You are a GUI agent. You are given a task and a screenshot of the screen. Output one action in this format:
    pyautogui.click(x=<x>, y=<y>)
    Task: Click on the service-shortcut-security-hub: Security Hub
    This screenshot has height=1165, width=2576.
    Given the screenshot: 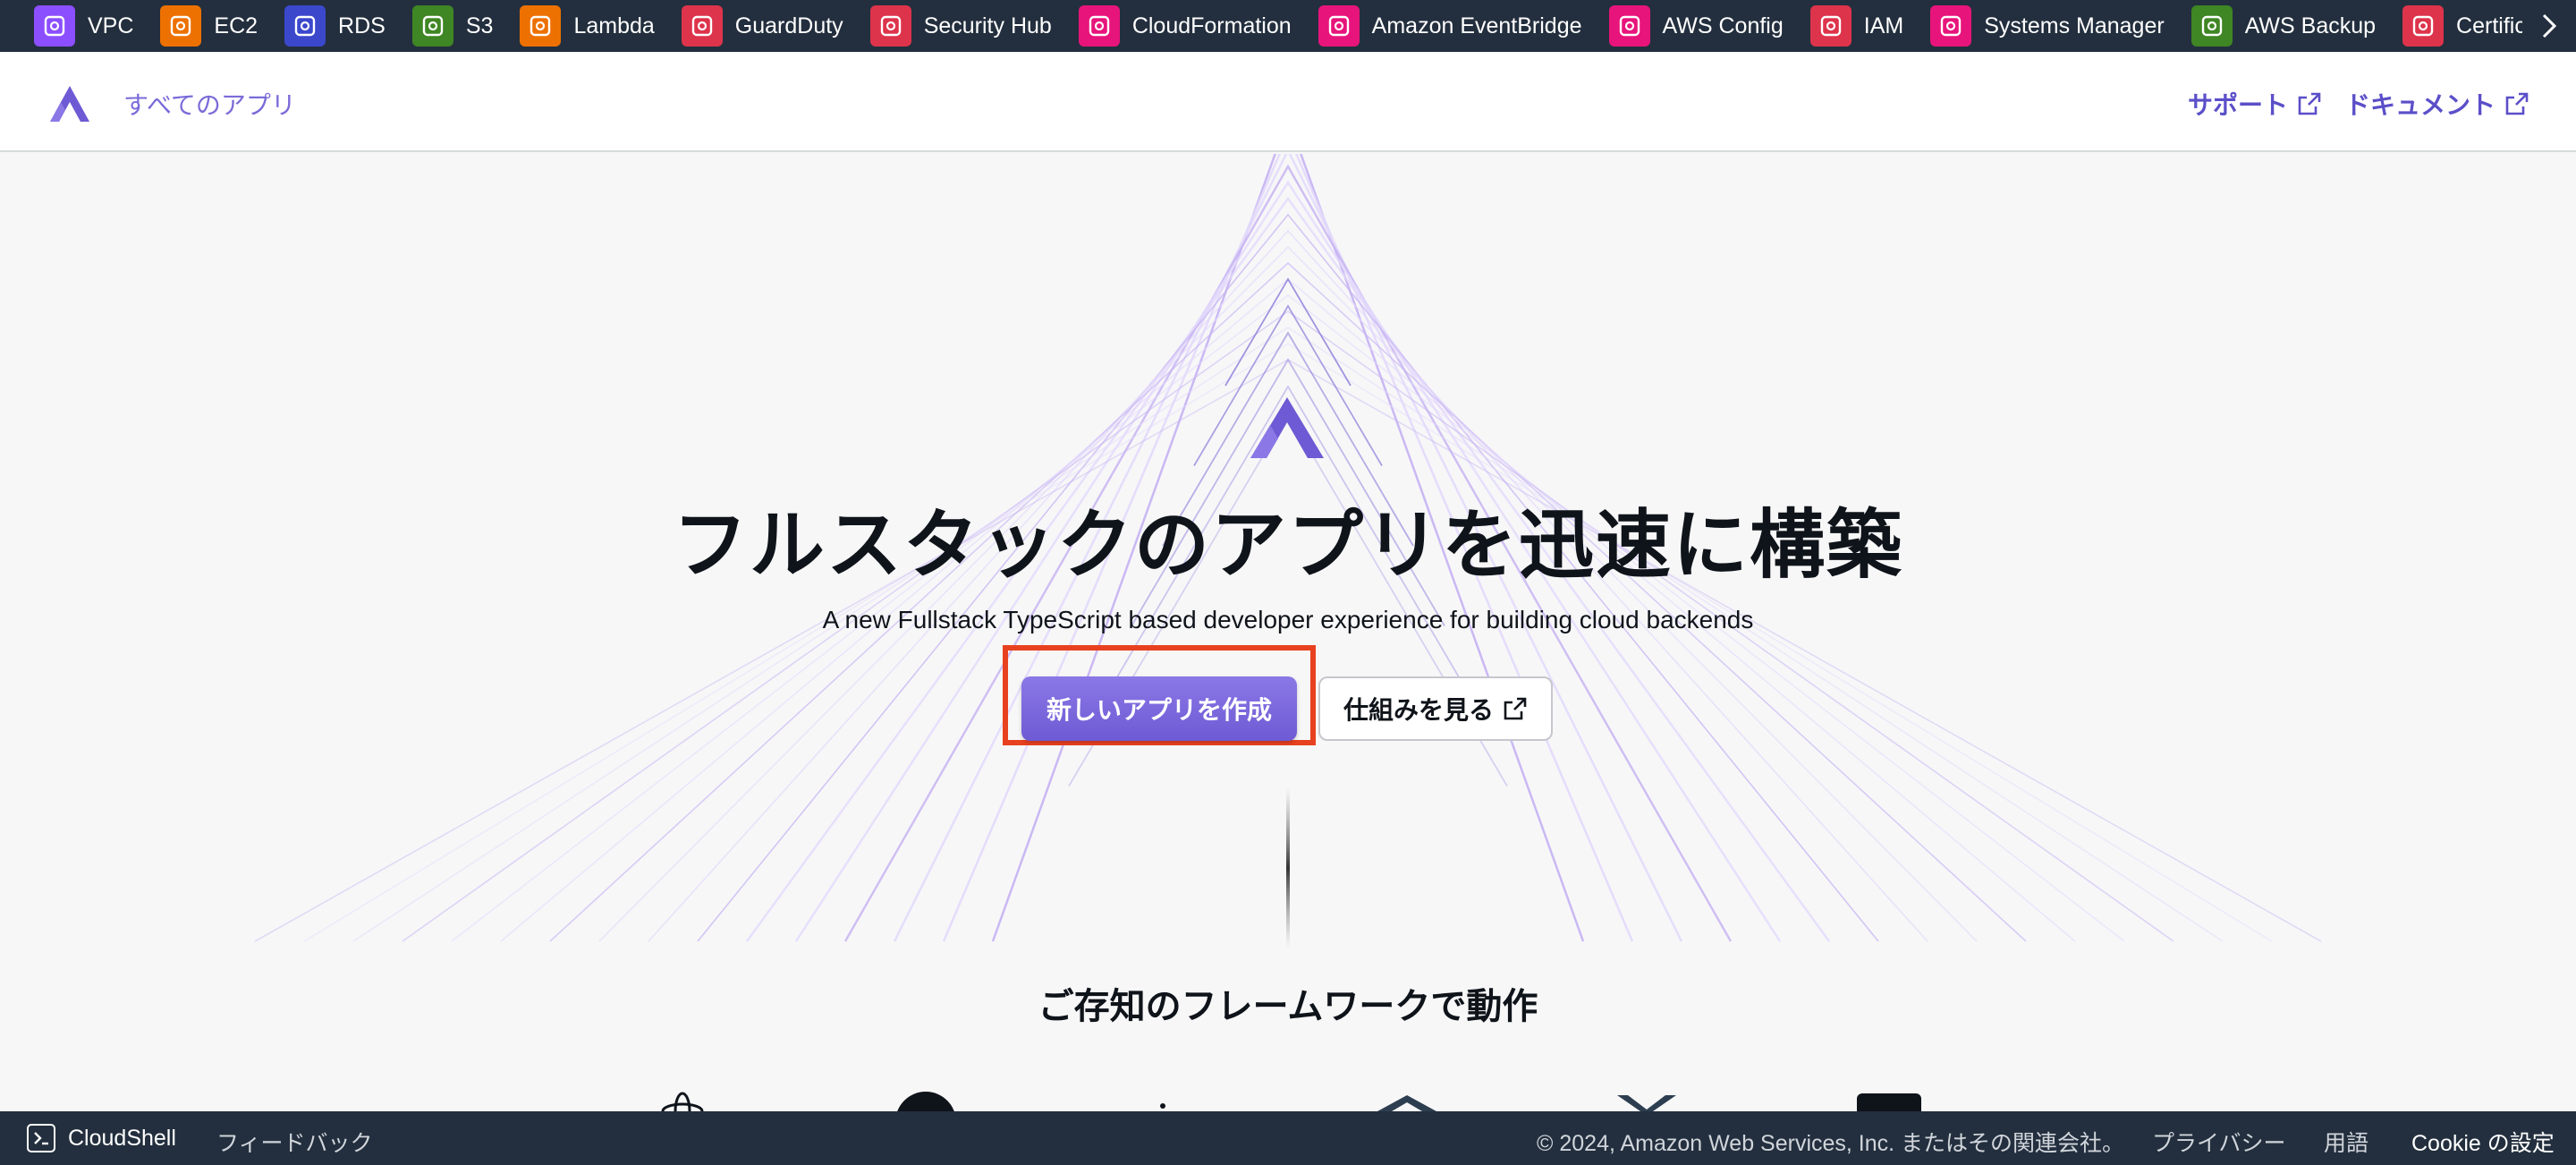 What is the action you would take?
    pyautogui.click(x=960, y=26)
    